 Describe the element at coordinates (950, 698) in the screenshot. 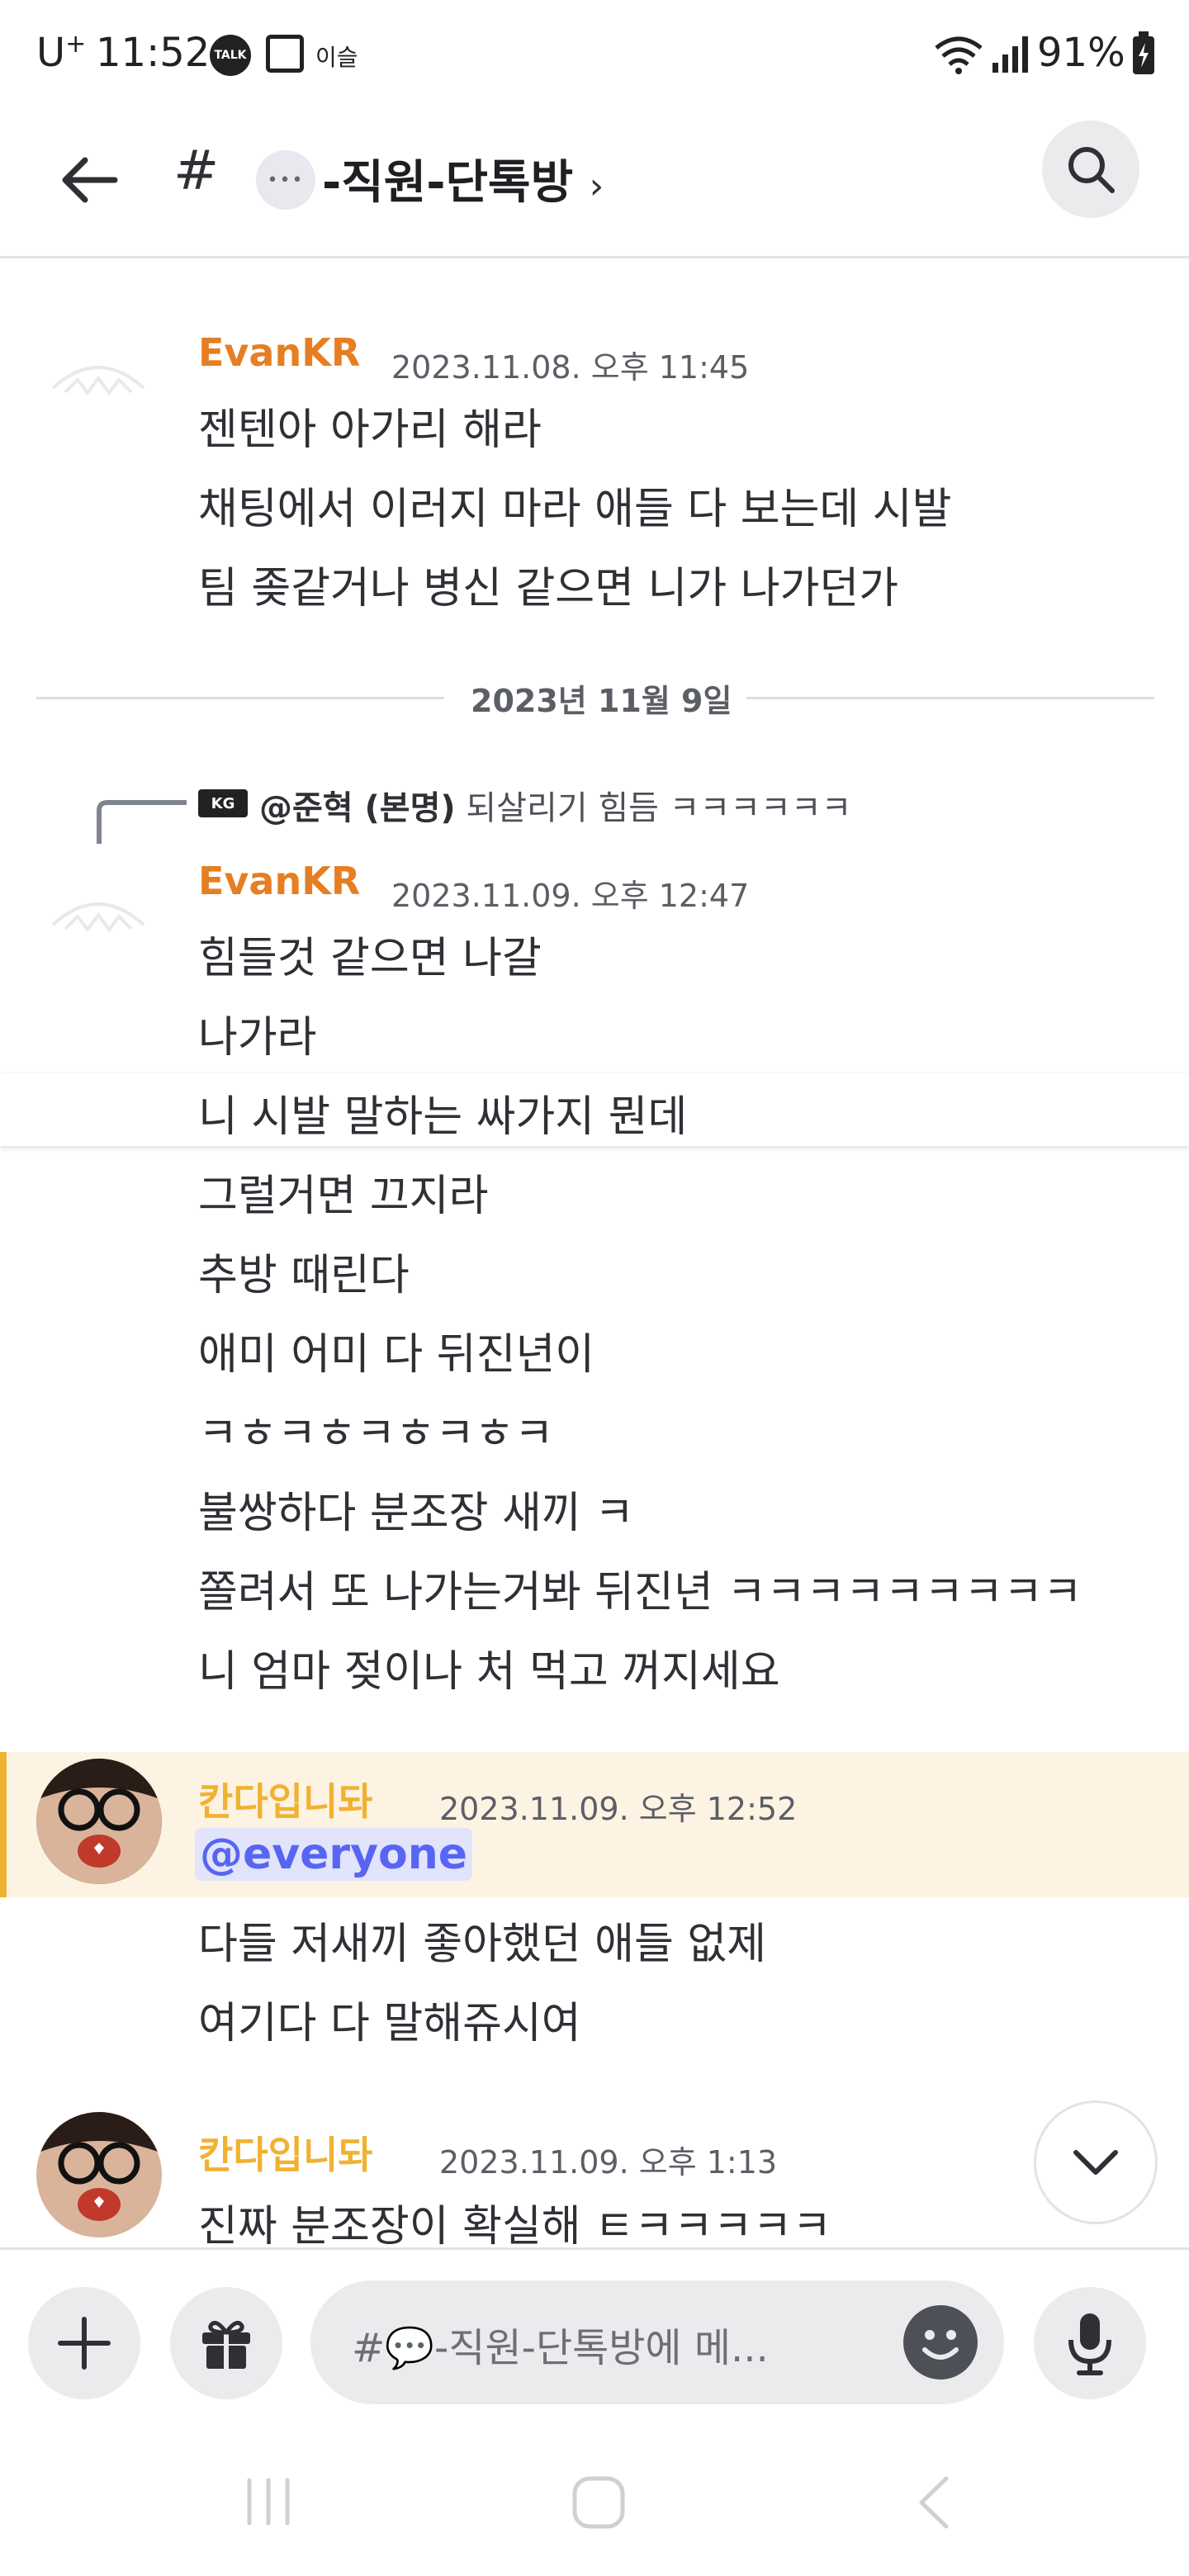

I see `divider-right` at that location.